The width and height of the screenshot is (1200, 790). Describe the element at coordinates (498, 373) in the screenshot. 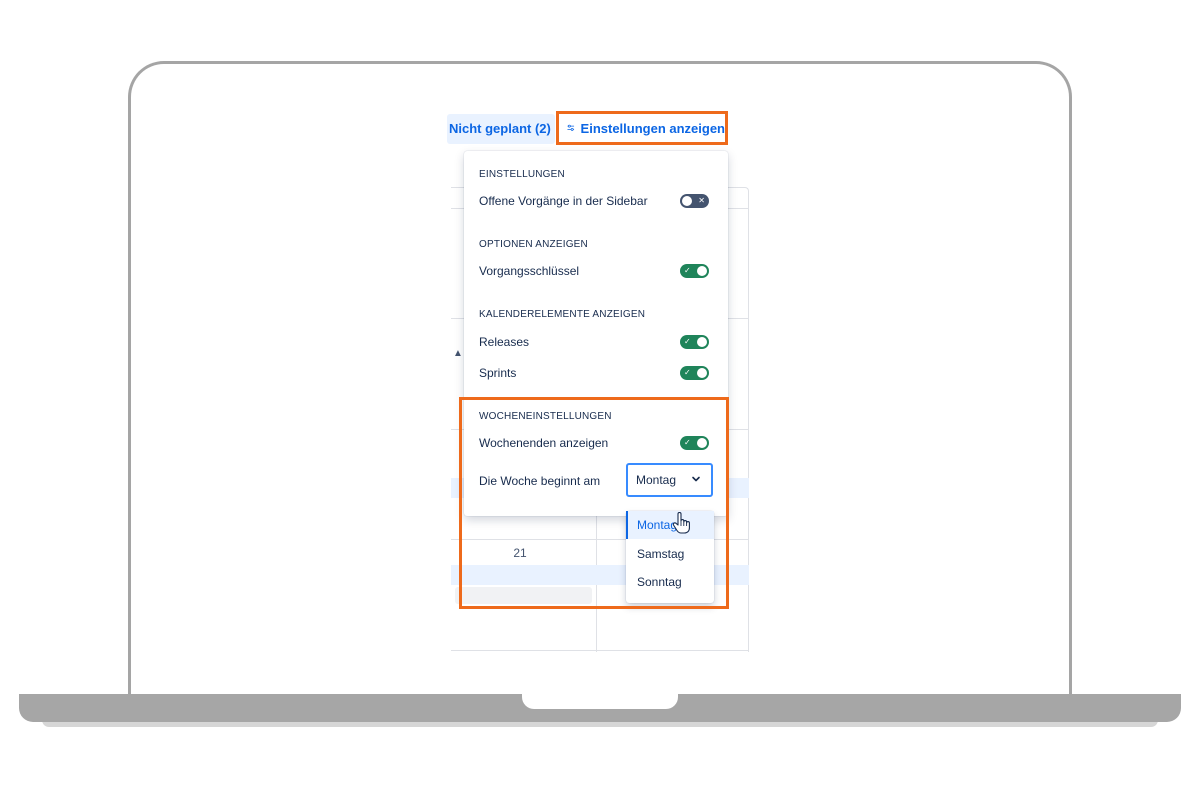

I see `sprints-label: Sprints` at that location.